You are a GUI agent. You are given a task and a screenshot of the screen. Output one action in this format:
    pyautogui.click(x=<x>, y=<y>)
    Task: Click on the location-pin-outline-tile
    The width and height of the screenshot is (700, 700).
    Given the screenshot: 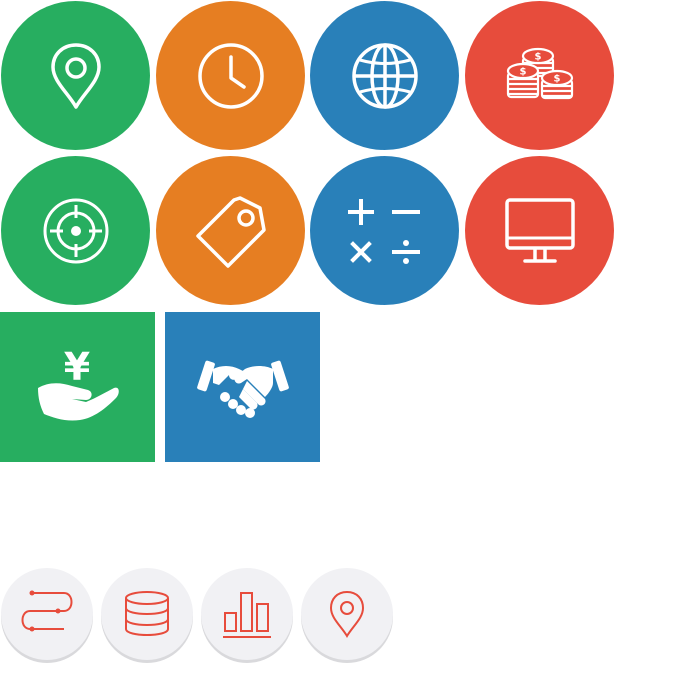 What is the action you would take?
    pyautogui.click(x=347, y=614)
    